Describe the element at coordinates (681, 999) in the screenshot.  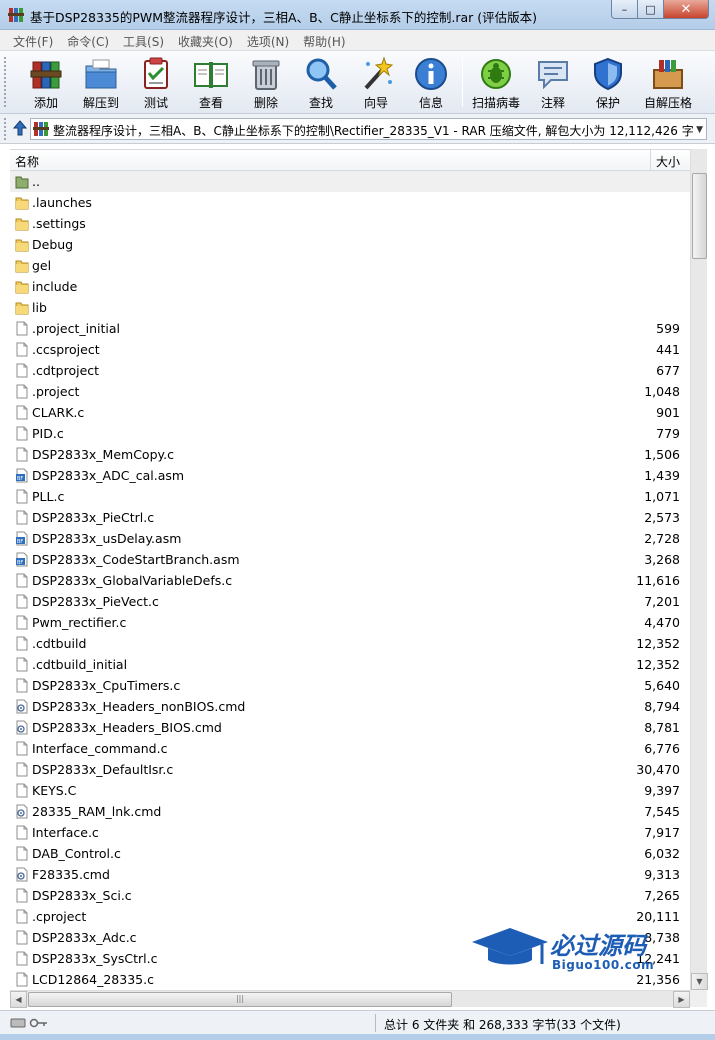
I see `scroll-right-button: ▶` at that location.